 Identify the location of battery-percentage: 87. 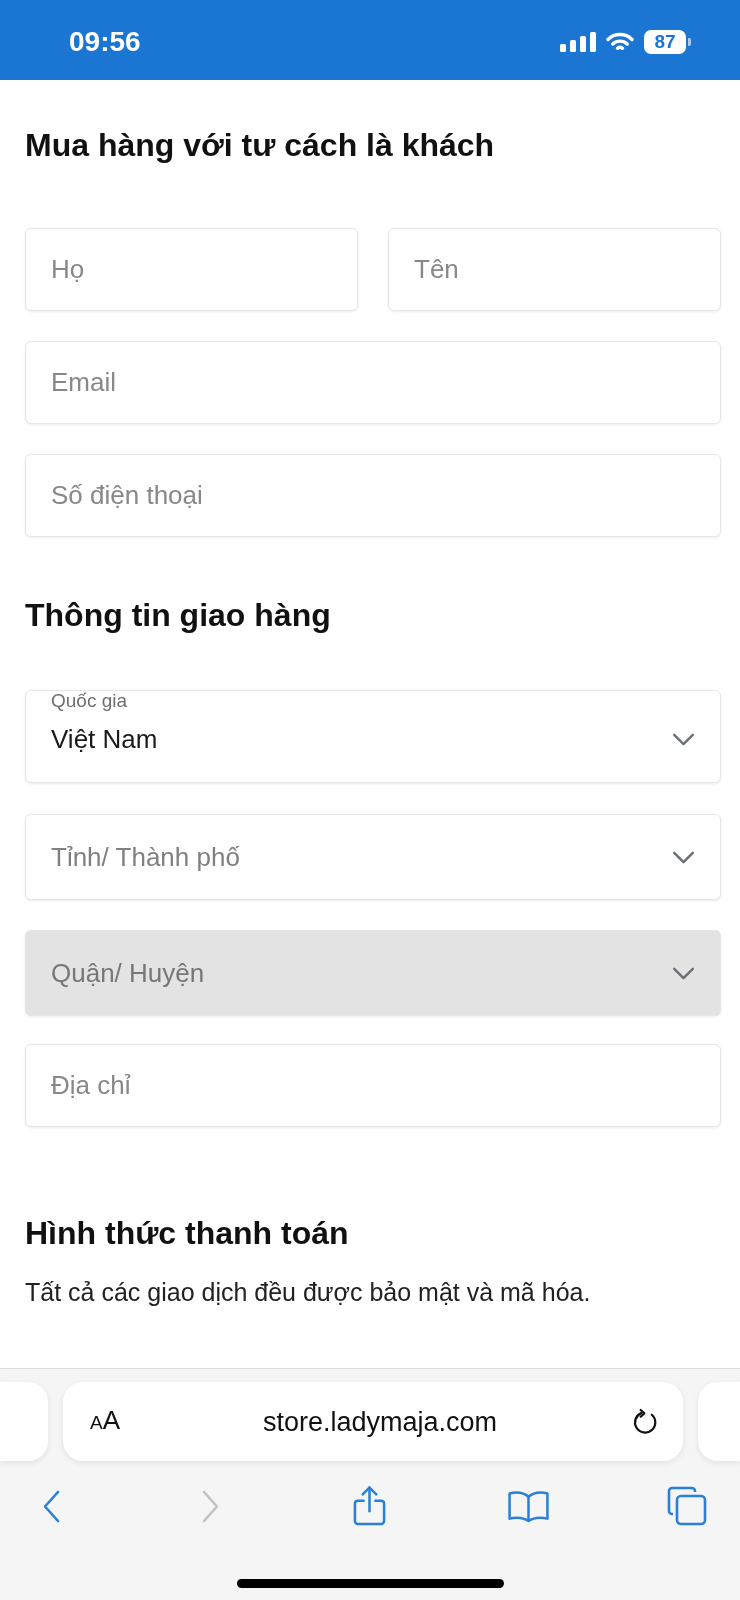
(665, 42).